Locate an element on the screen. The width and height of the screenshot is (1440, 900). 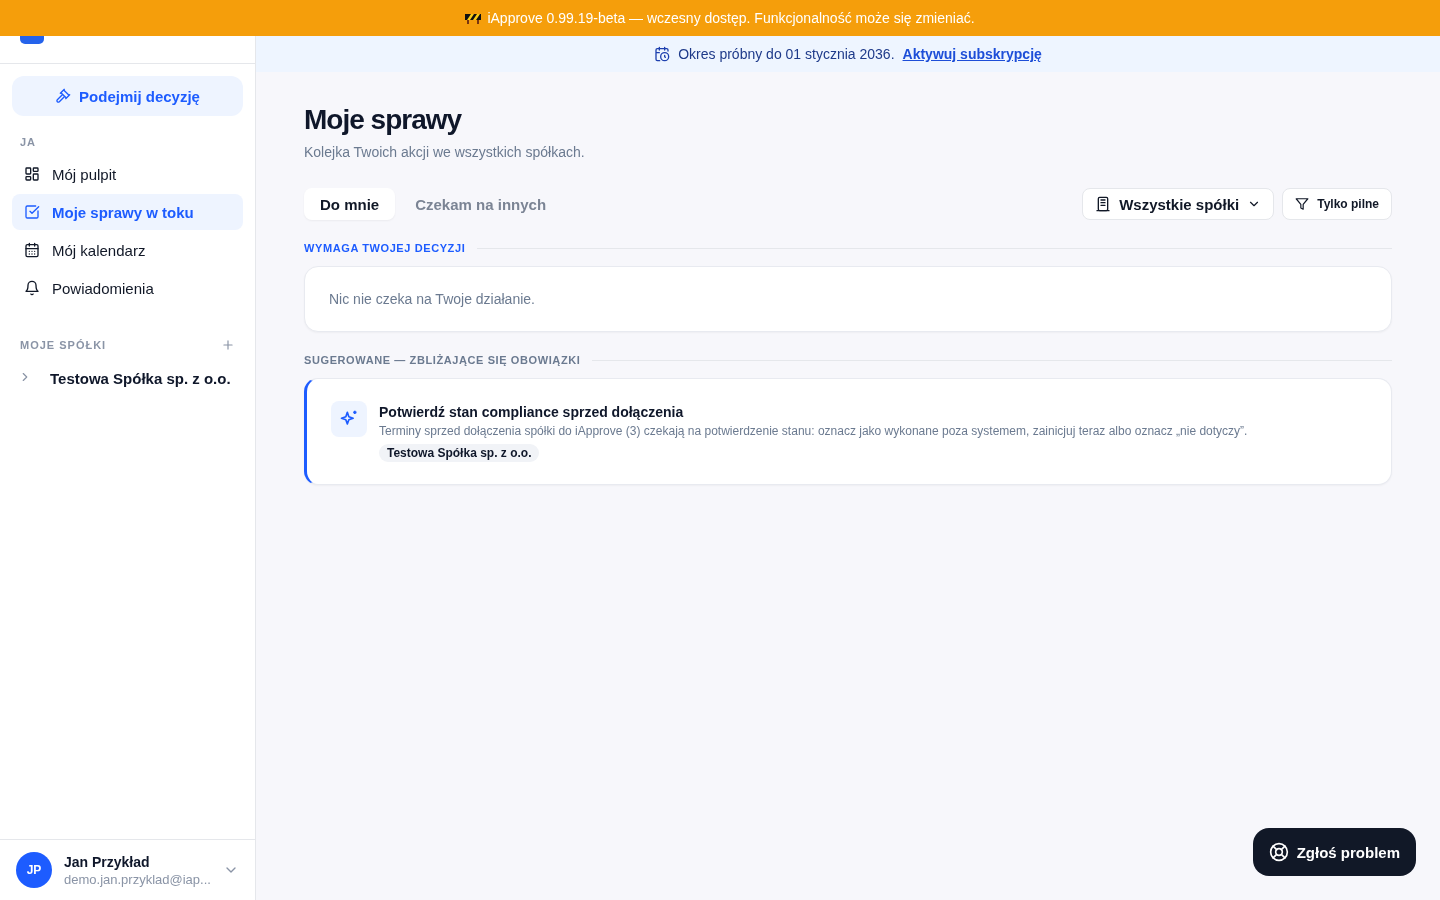
report-problem-button: Zgłoś problem is located at coordinates (1334, 852).